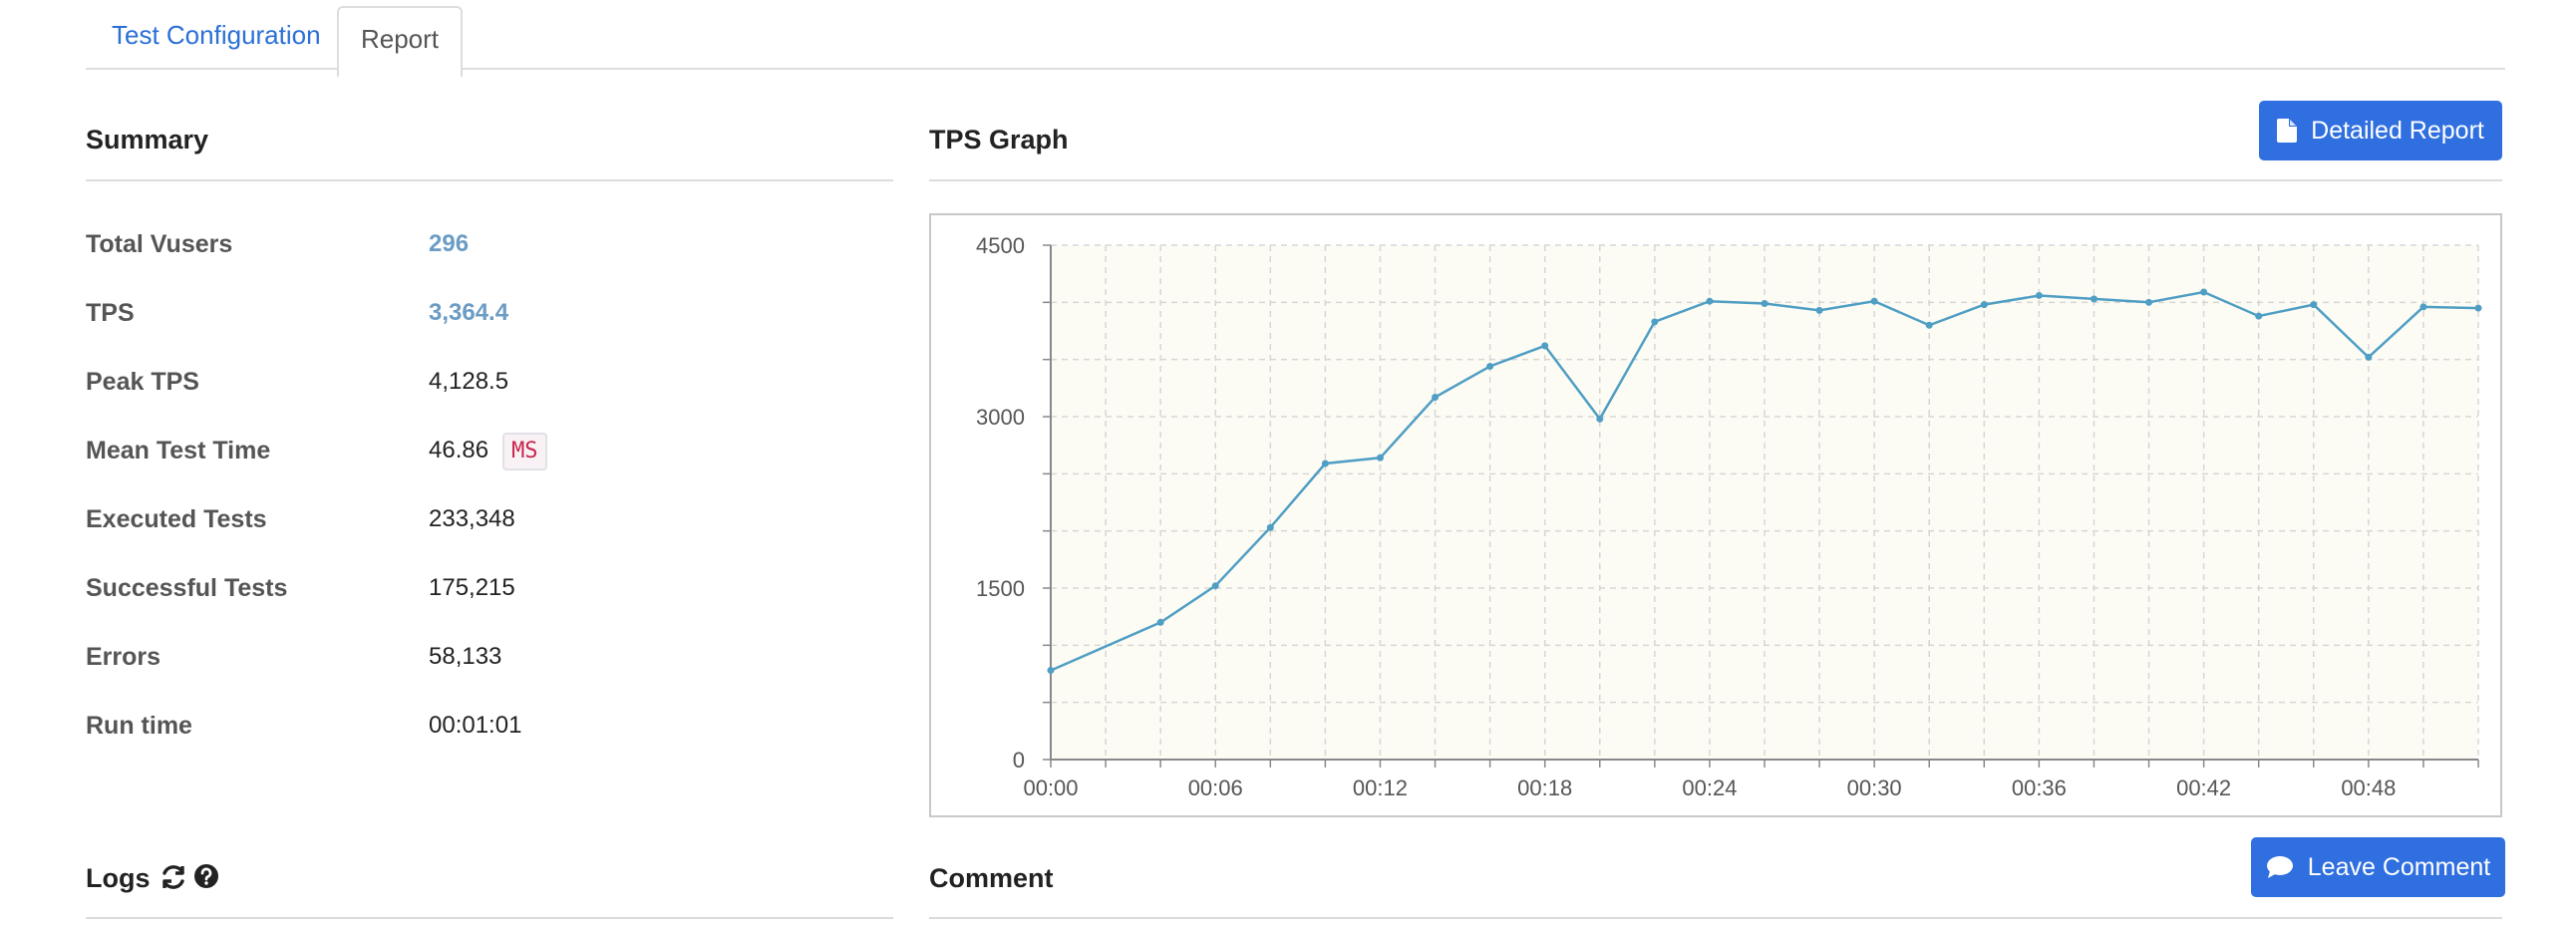 This screenshot has width=2576, height=927. I want to click on summary-title: Summary, so click(147, 139).